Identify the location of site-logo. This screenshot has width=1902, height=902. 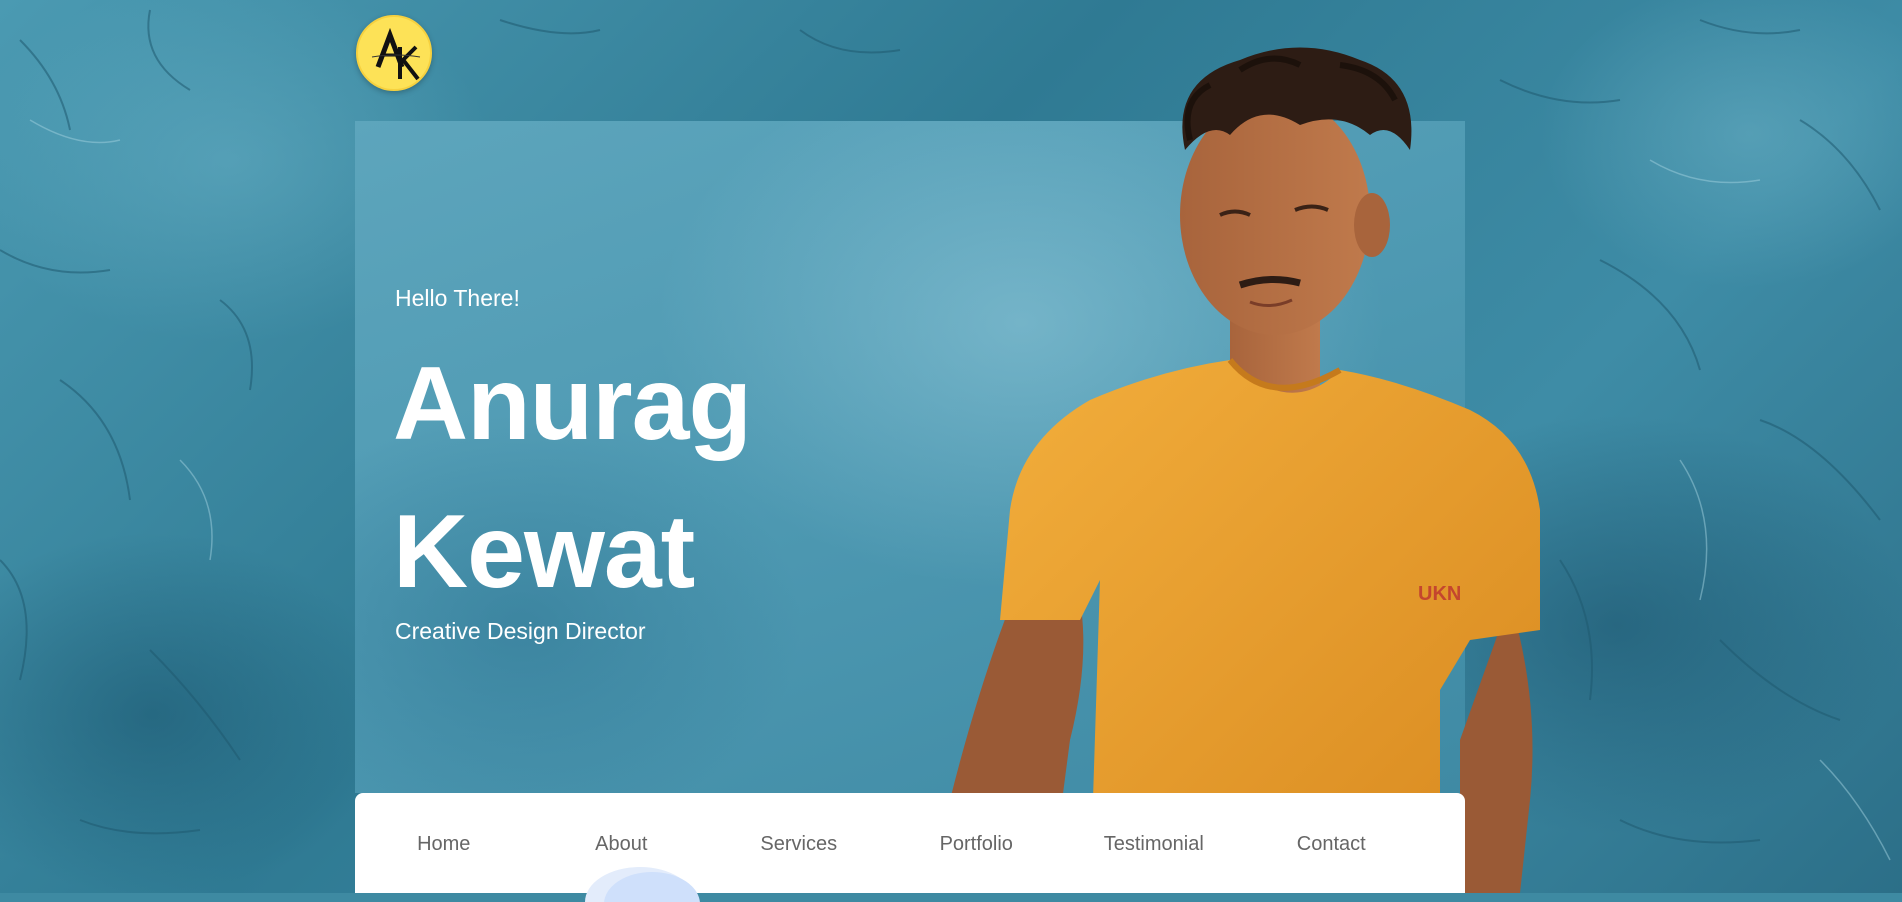
(394, 53).